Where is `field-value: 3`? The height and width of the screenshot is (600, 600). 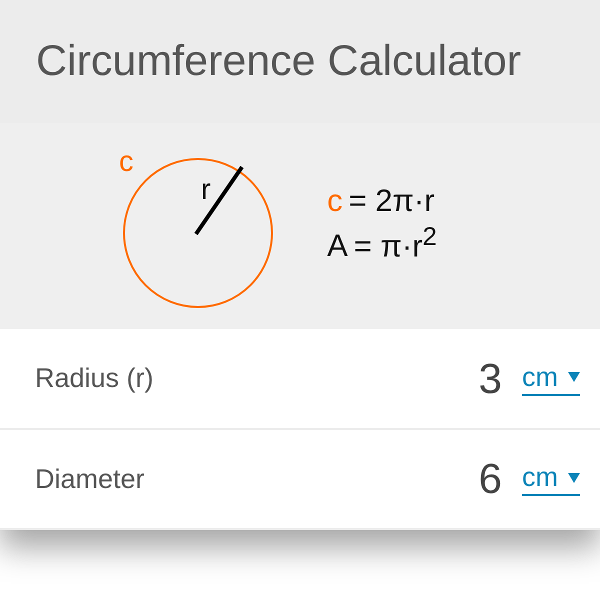
field-value: 3 is located at coordinates (490, 378).